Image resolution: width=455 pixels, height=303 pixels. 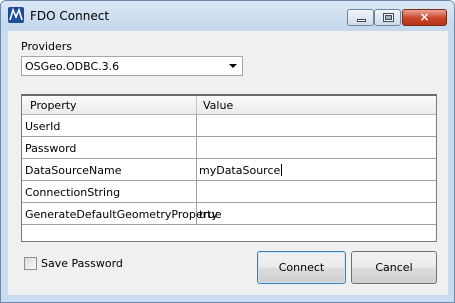 I want to click on maximize-button, so click(x=387, y=17).